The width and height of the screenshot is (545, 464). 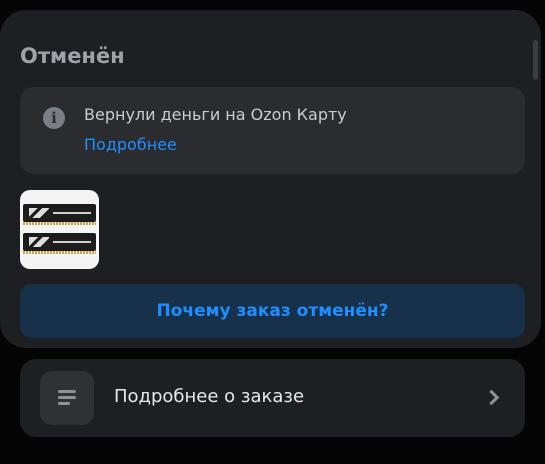 I want to click on refund-info-text: Вернули деньги на Ozon Карту, so click(x=215, y=114).